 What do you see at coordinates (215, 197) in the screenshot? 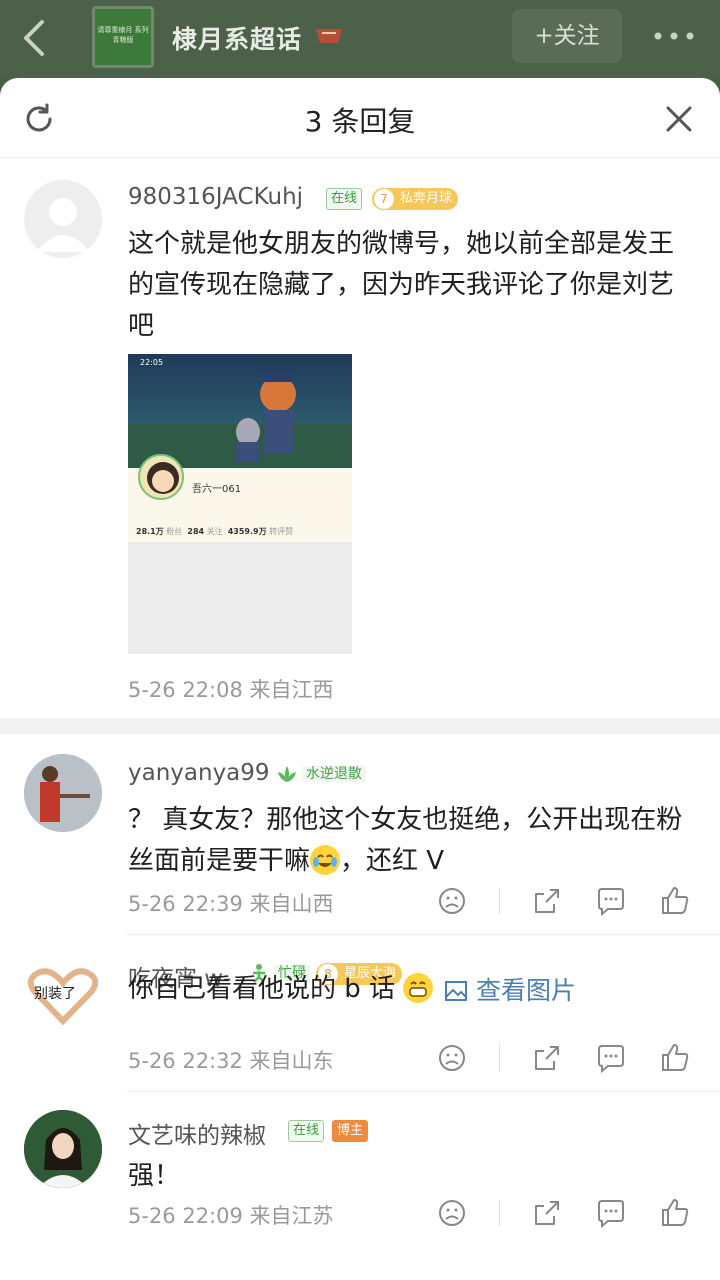
I see `username: 980316JACKuhj` at bounding box center [215, 197].